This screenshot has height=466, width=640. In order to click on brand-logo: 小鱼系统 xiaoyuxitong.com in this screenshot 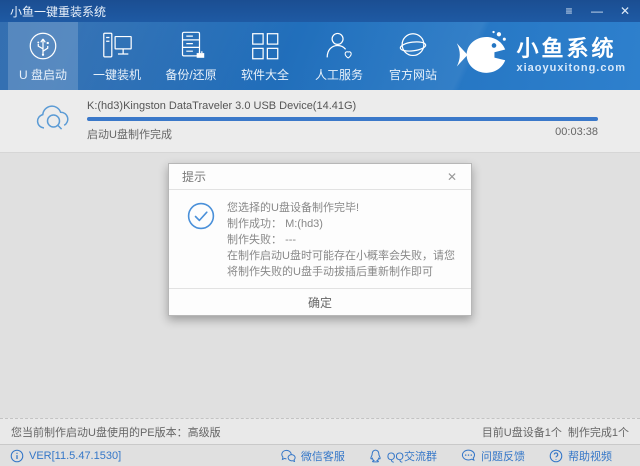, I will do `click(544, 56)`.